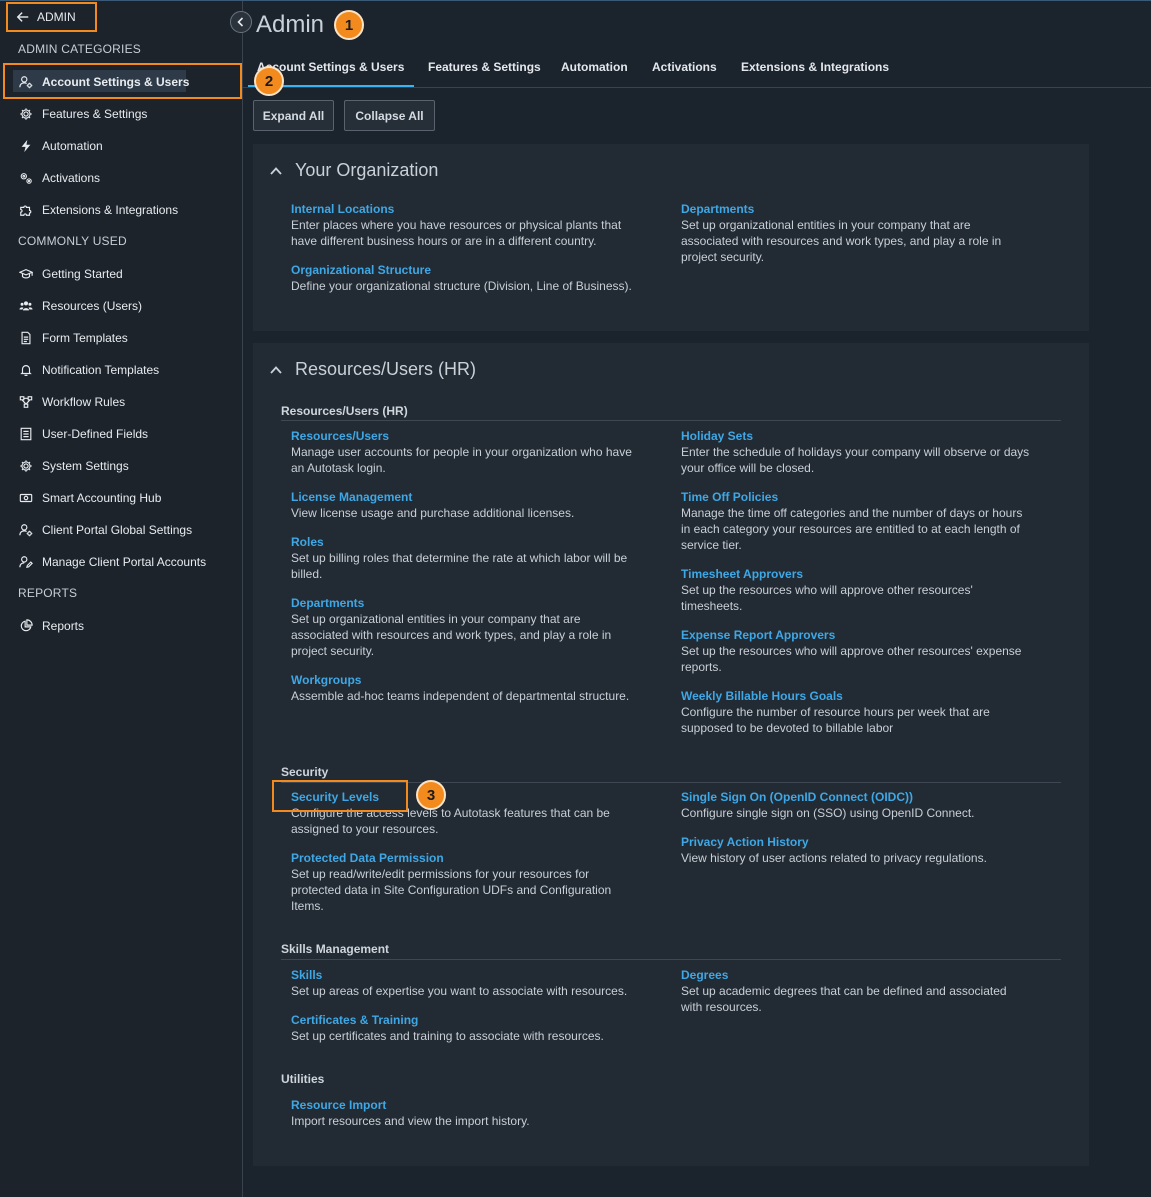 The height and width of the screenshot is (1197, 1151). I want to click on entry-link: Workgroups, so click(466, 680).